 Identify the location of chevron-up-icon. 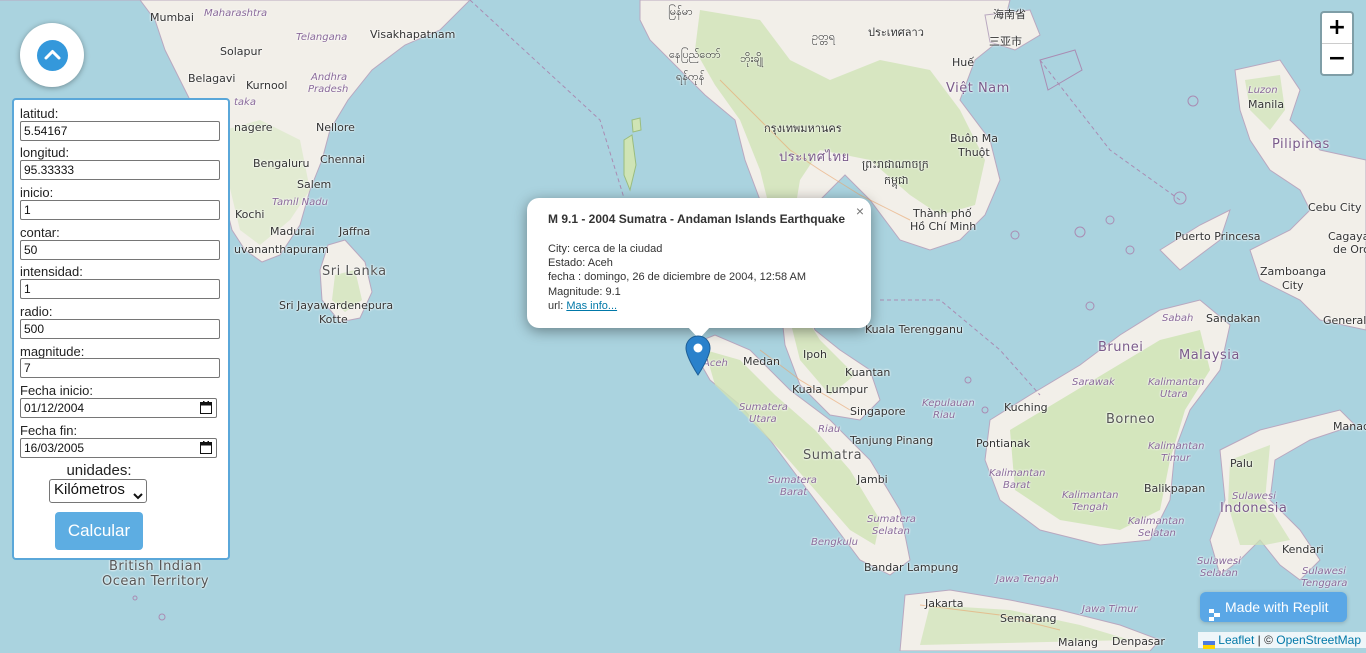
(52, 55).